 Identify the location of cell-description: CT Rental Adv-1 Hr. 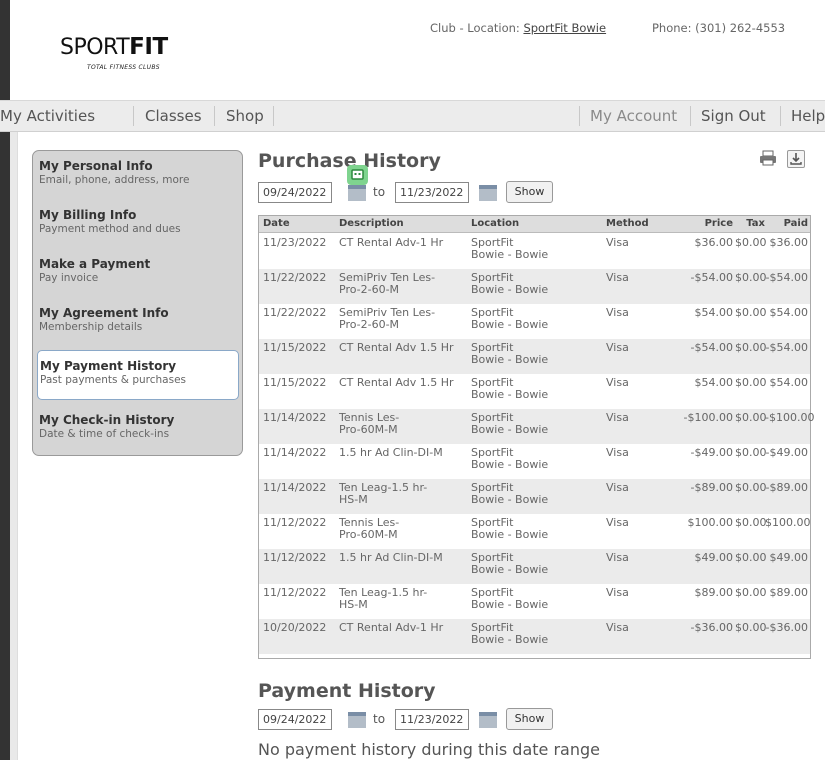
(391, 242).